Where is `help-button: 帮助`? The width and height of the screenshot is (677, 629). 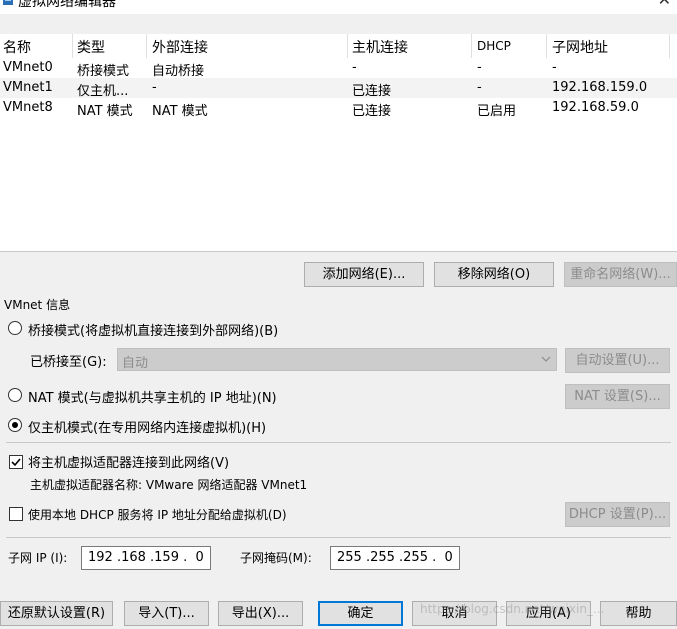 help-button: 帮助 is located at coordinates (638, 613).